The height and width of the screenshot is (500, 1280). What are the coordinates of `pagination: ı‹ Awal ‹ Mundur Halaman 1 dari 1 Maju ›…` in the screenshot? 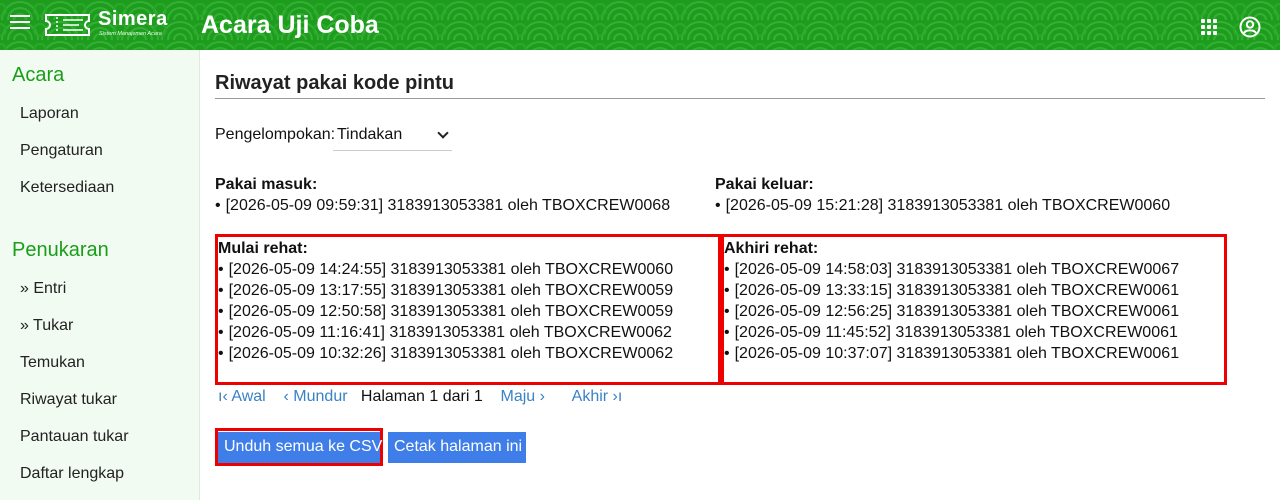 It's located at (420, 397).